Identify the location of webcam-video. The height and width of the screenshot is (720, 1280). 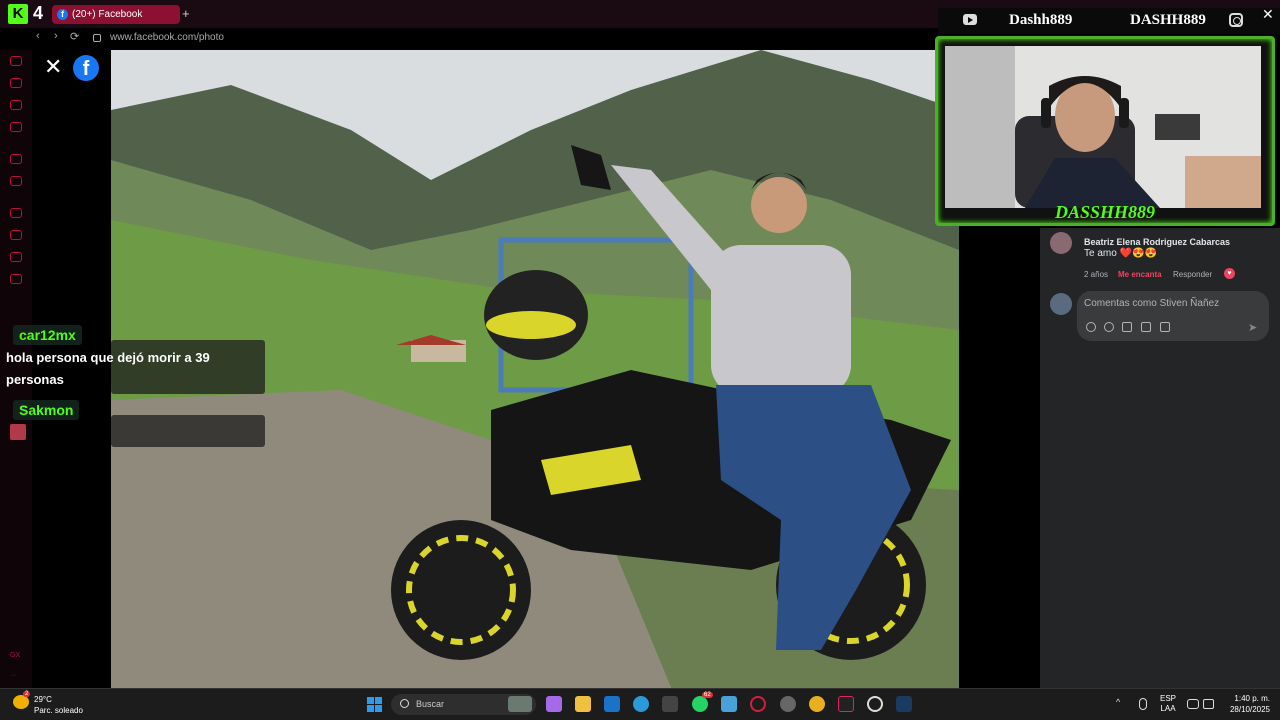
(1103, 127).